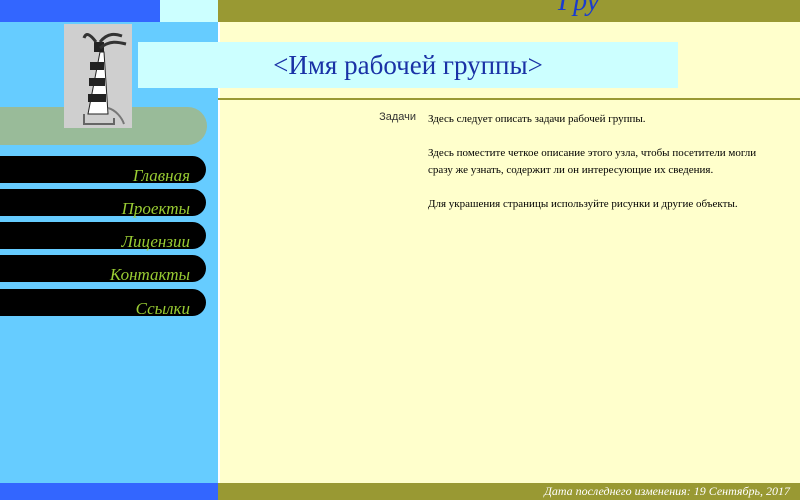 The image size is (800, 500). I want to click on page-title-box: <Имя рабочей группы>, so click(408, 65).